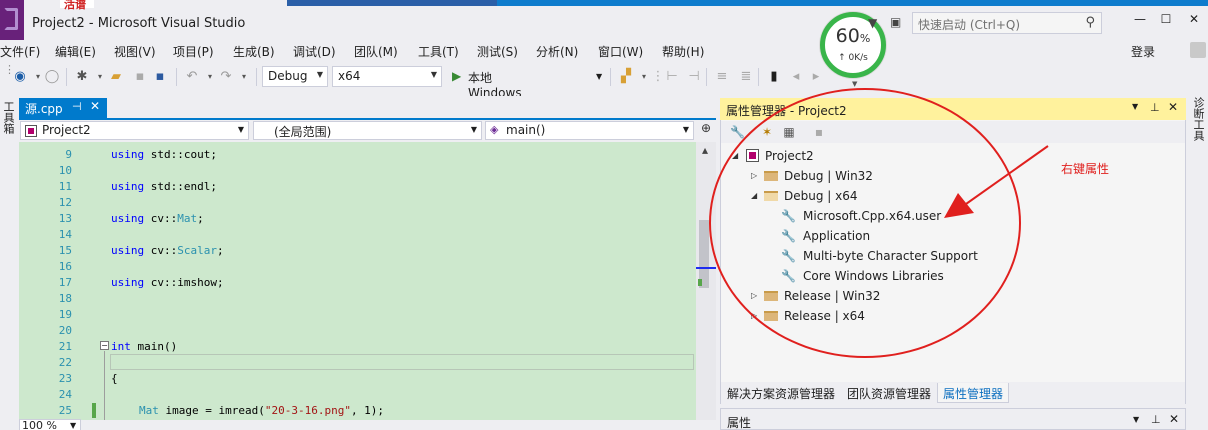 This screenshot has height=430, width=1208. I want to click on project-nav-select: Project2 ▼, so click(134, 130).